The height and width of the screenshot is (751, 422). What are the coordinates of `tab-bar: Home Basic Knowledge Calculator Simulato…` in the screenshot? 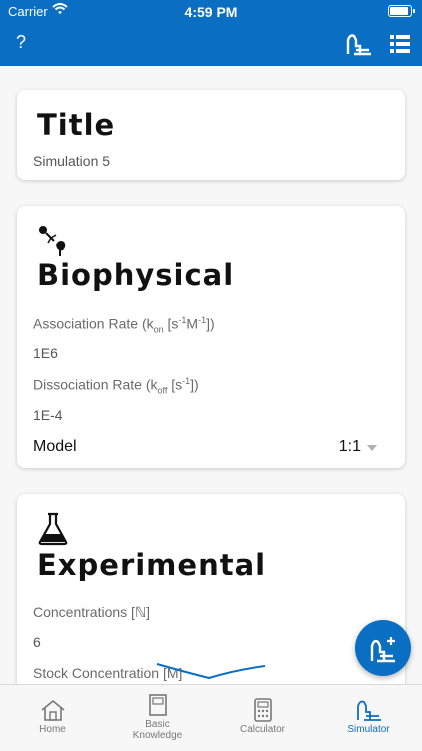 It's located at (211, 717).